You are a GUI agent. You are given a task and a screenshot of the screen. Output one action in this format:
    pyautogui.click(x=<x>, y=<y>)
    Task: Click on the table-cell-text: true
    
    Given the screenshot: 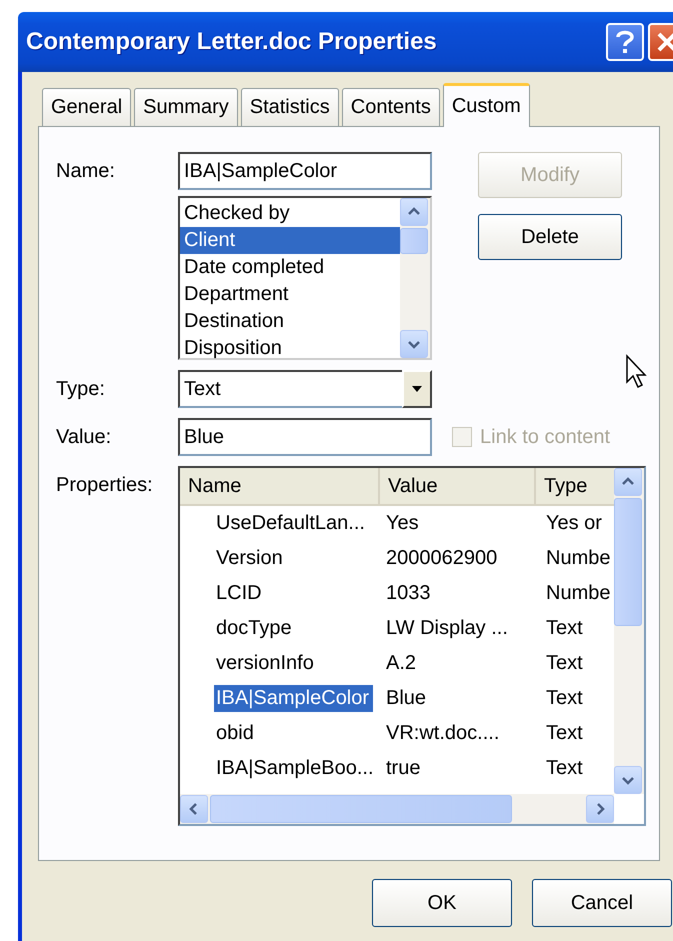 What is the action you would take?
    pyautogui.click(x=403, y=768)
    